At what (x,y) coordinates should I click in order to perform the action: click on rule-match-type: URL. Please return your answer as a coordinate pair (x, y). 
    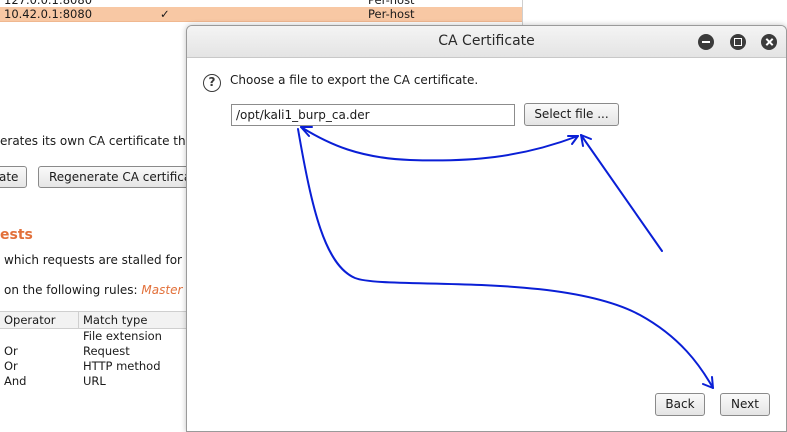
    Looking at the image, I should click on (94, 381).